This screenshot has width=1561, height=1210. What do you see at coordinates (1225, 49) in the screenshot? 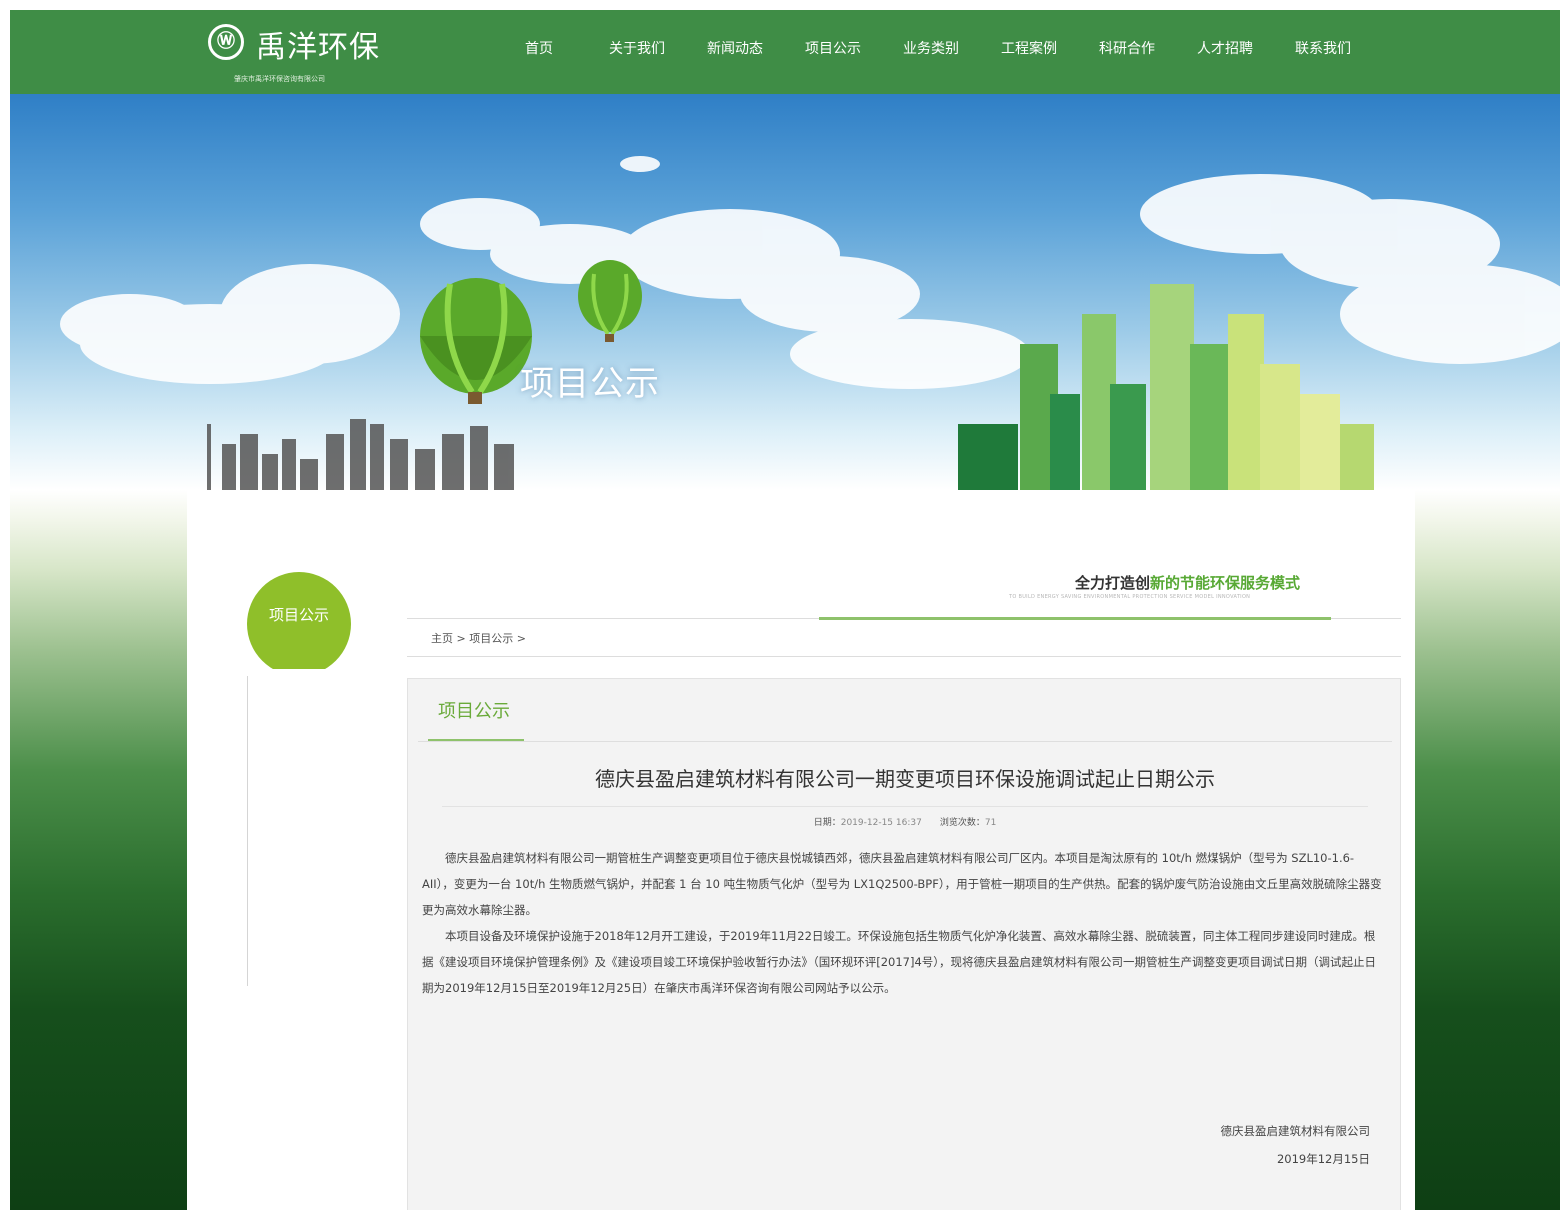
I see `nav-item-jobs: 人才招聘` at bounding box center [1225, 49].